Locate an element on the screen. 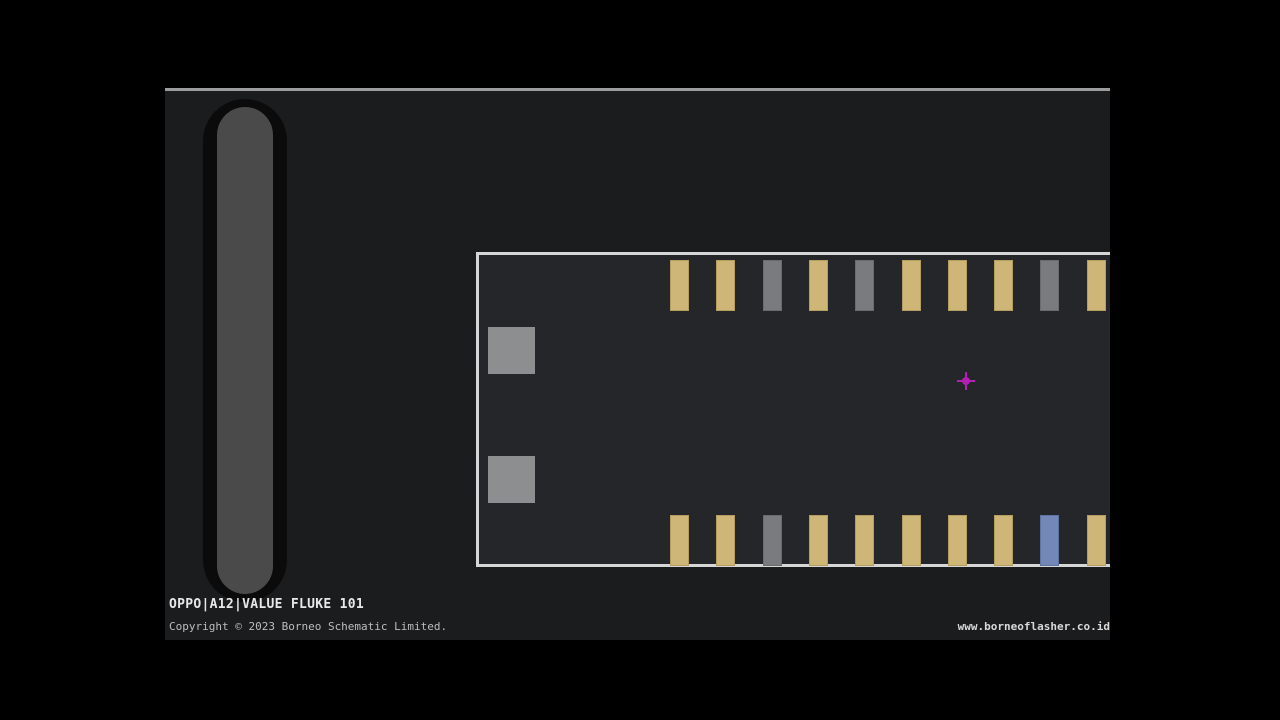 The height and width of the screenshot is (720, 1280). website-link: www.borneoflasher.co.id is located at coordinates (1034, 626).